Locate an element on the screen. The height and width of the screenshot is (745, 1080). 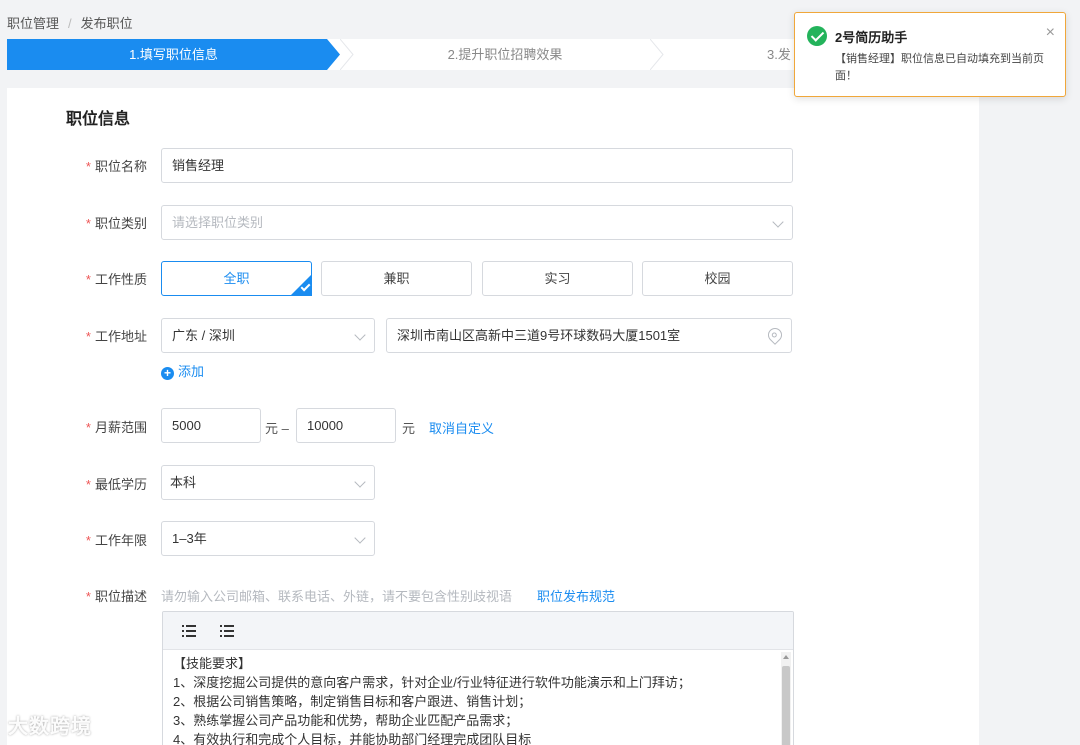
job-nature-option-parttime: 兼职 is located at coordinates (396, 278).